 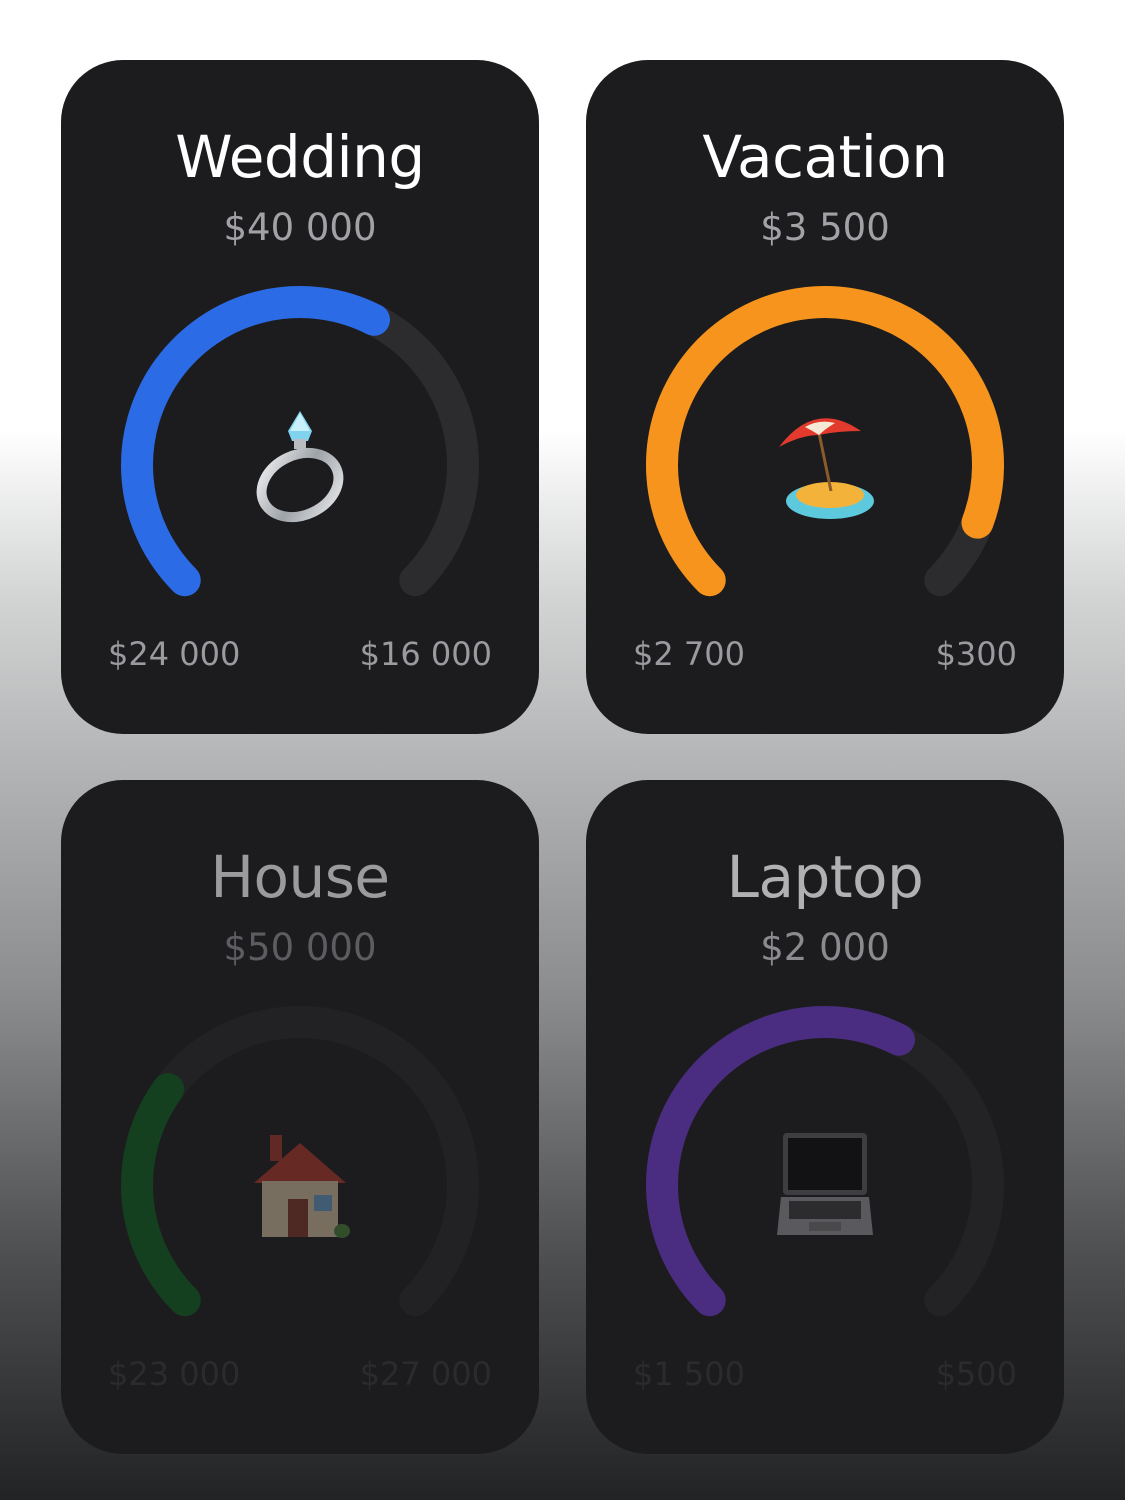 What do you see at coordinates (161, 1195) in the screenshot?
I see `gauge-progress-arc` at bounding box center [161, 1195].